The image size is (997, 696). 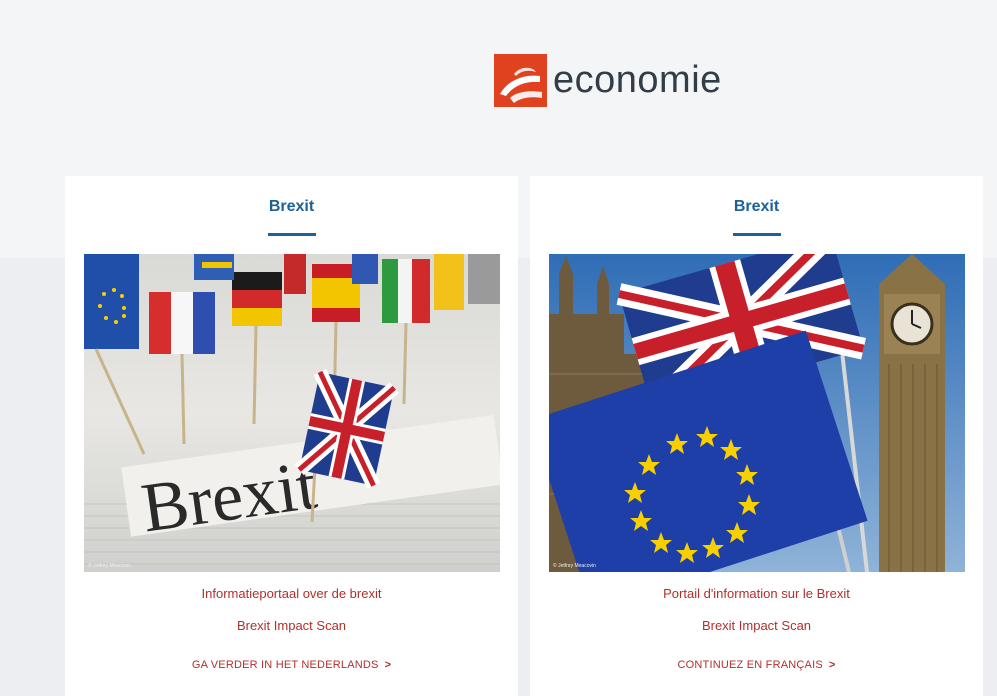 What do you see at coordinates (750, 665) in the screenshot?
I see `continue-label: CONTINUEZ EN FRANÇAIS` at bounding box center [750, 665].